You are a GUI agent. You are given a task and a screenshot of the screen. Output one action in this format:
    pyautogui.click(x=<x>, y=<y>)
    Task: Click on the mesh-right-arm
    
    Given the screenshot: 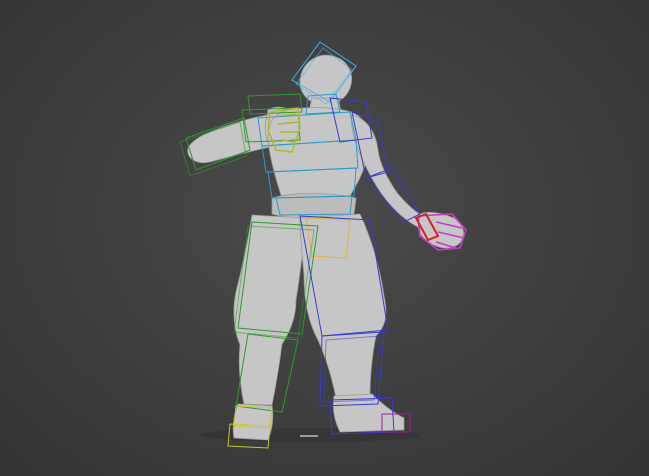 What is the action you would take?
    pyautogui.click(x=390, y=172)
    